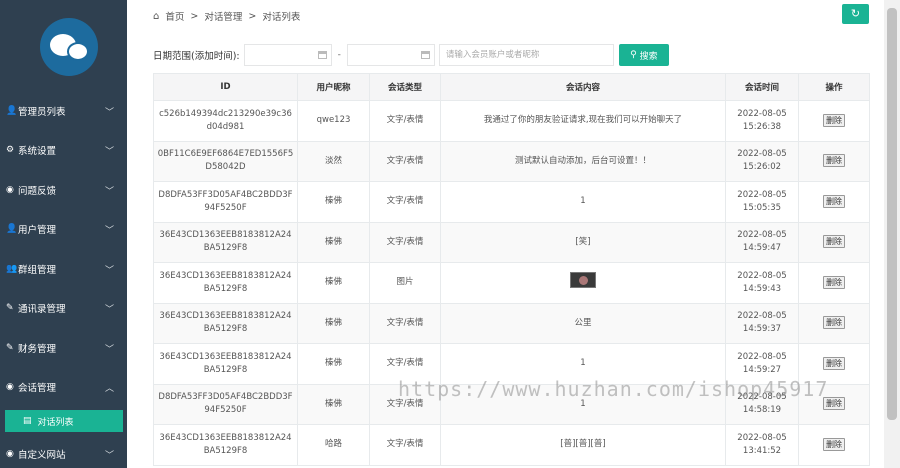 Image resolution: width=900 pixels, height=468 pixels. What do you see at coordinates (762, 242) in the screenshot?
I see `cell-time: 2022-08-05 14:59:47` at bounding box center [762, 242].